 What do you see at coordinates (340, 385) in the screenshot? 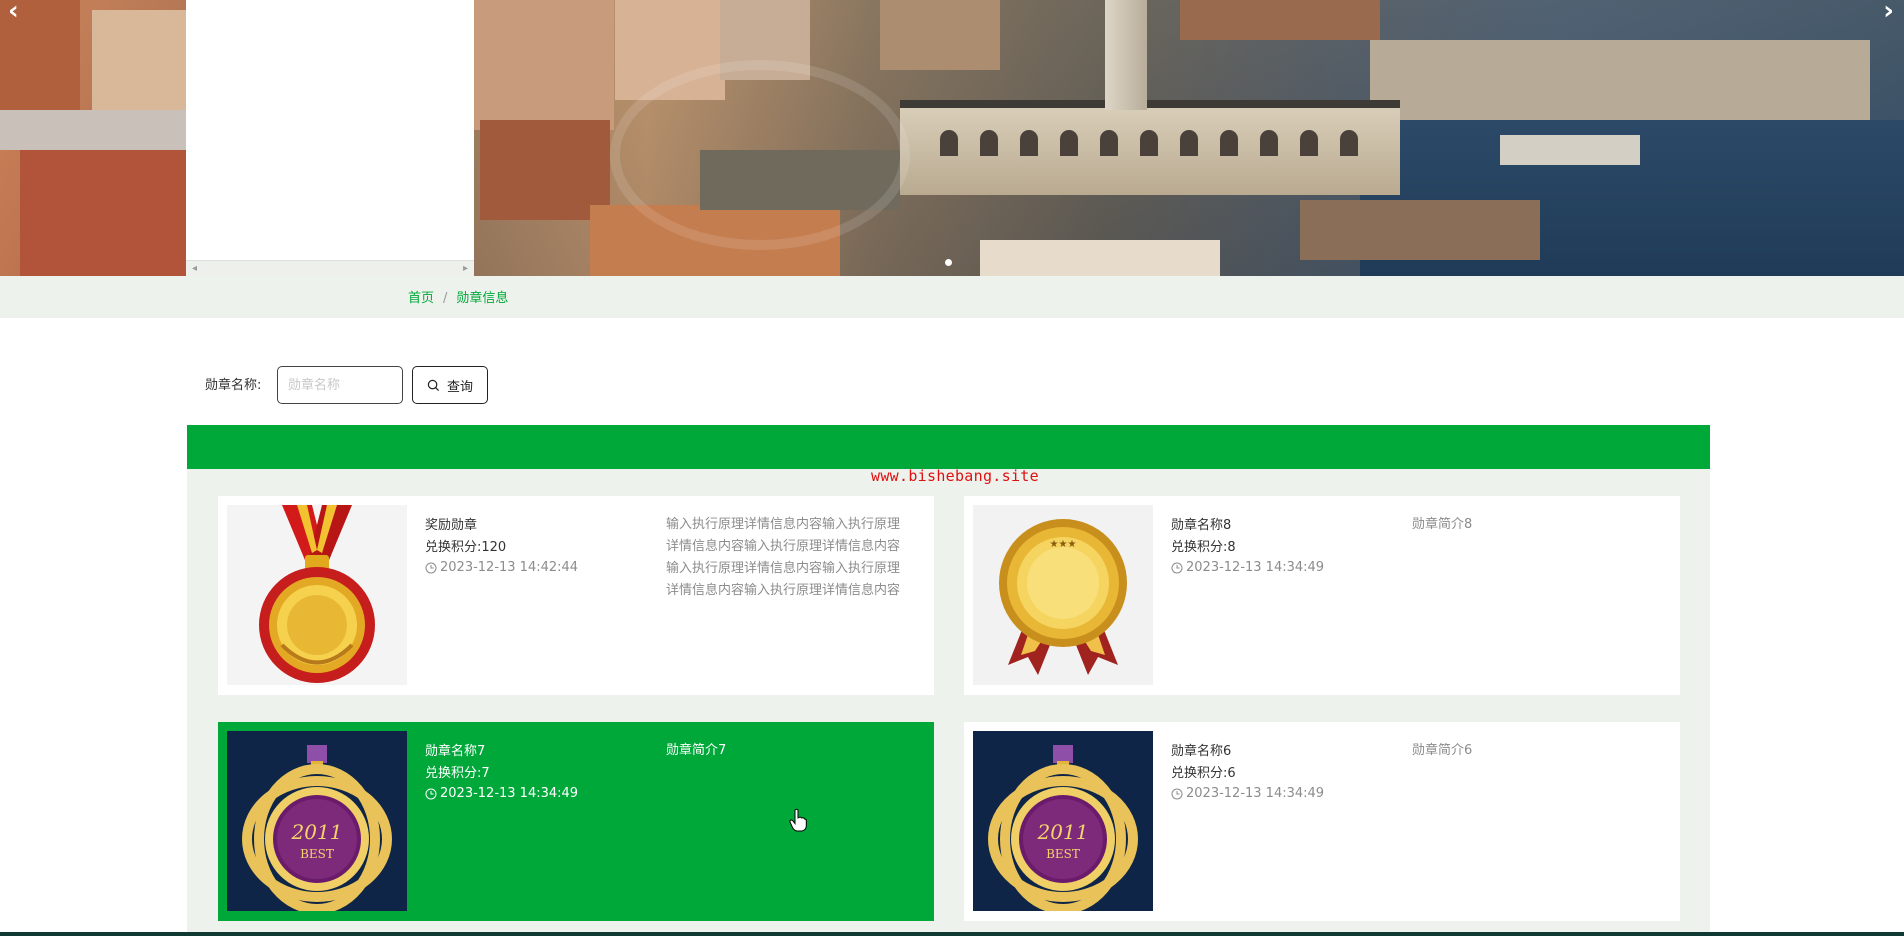
I see `medal-name-input` at bounding box center [340, 385].